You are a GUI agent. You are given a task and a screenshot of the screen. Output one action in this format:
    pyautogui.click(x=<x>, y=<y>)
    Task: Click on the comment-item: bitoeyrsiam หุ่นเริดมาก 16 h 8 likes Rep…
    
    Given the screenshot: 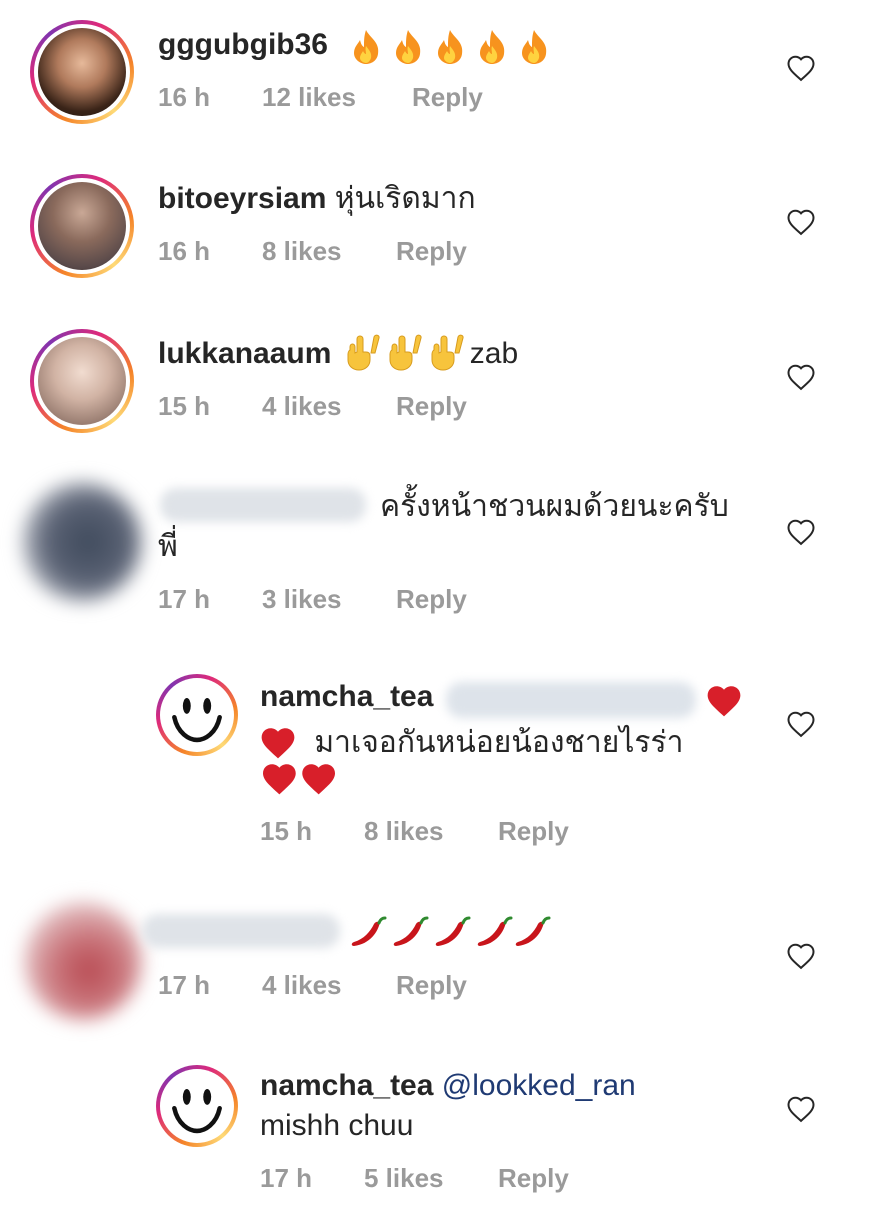 What is the action you would take?
    pyautogui.click(x=434, y=227)
    